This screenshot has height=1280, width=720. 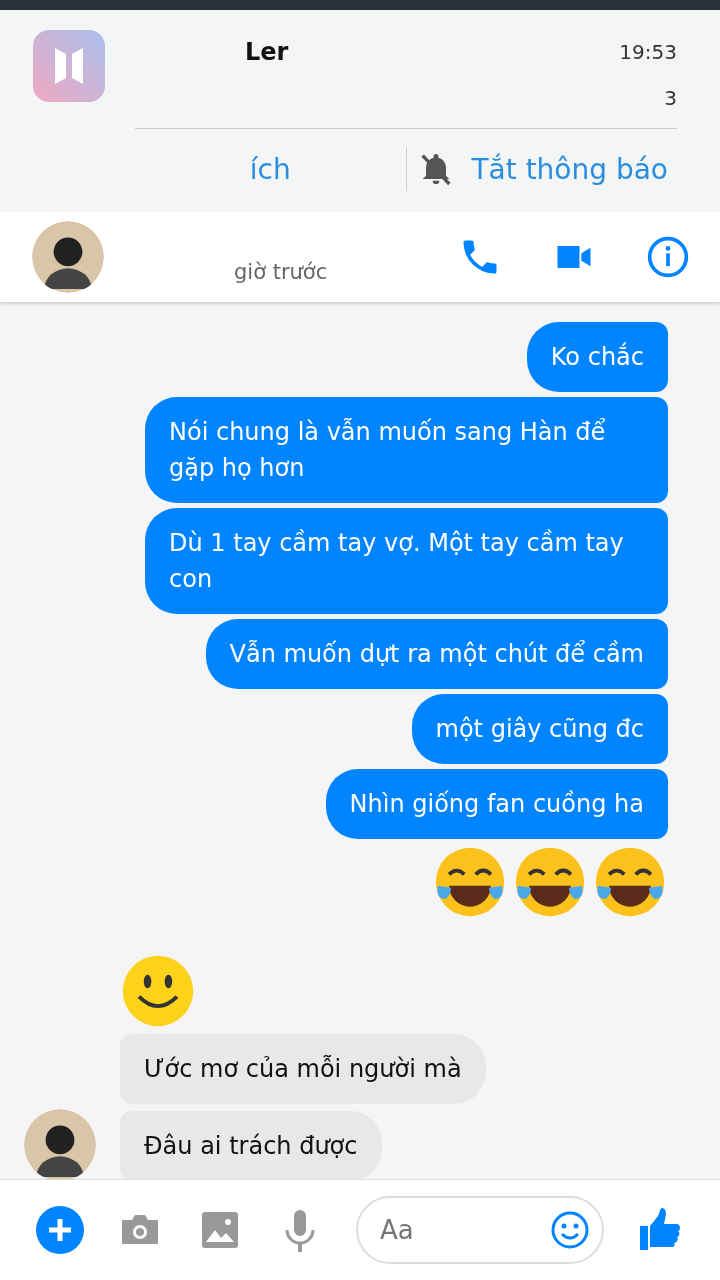 I want to click on emoji-icon, so click(x=570, y=1230).